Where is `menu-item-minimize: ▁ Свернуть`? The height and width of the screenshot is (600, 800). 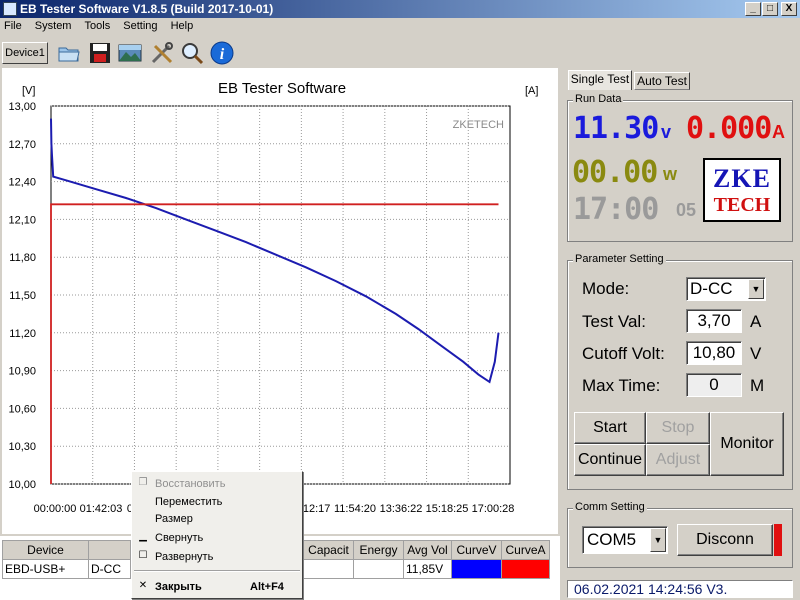
menu-item-minimize: ▁ Свернуть is located at coordinates (217, 538).